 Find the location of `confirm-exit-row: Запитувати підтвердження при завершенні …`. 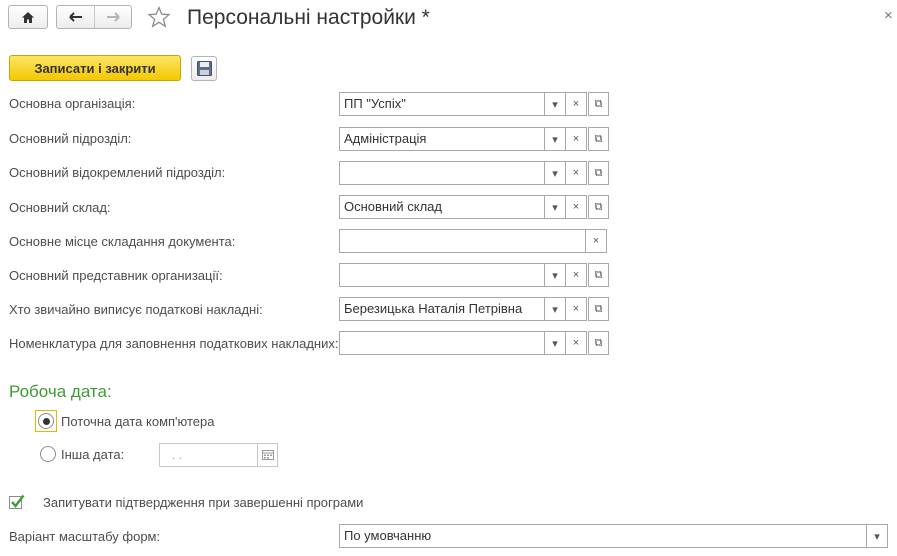

confirm-exit-row: Запитувати підтвердження при завершенні … is located at coordinates (186, 502).